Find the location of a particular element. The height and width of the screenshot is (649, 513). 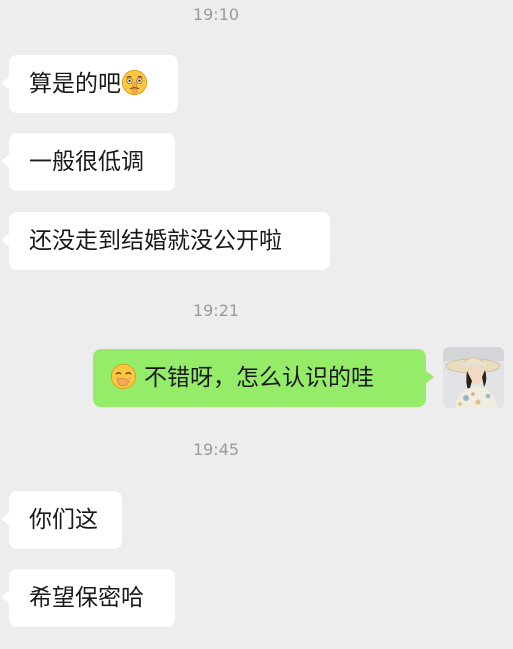

timestamp: 19:45 is located at coordinates (216, 449).